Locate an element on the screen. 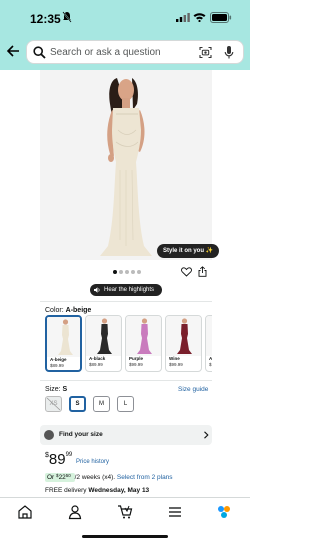  payment-plan-amount: Or $2250 is located at coordinates (60, 477).